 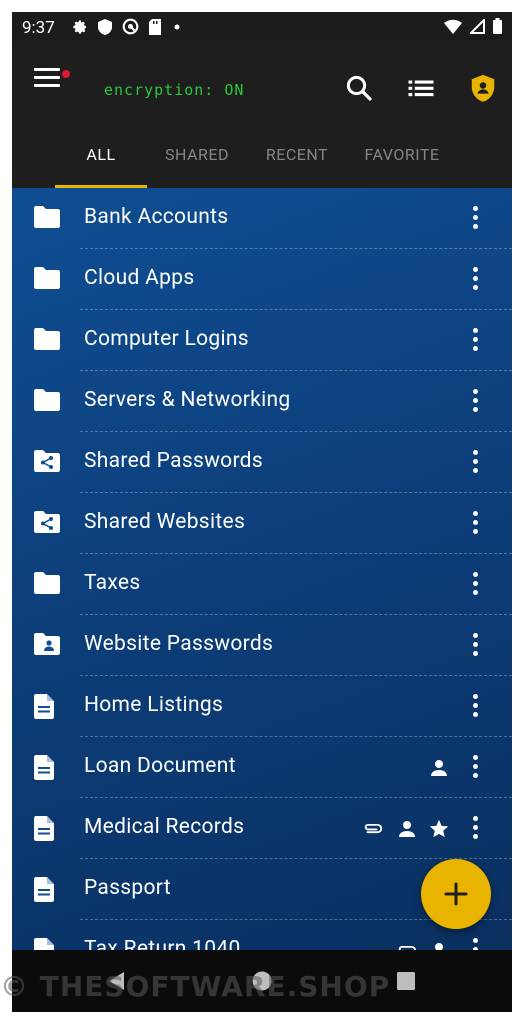 What do you see at coordinates (197, 154) in the screenshot?
I see `tab-shared: SHARED` at bounding box center [197, 154].